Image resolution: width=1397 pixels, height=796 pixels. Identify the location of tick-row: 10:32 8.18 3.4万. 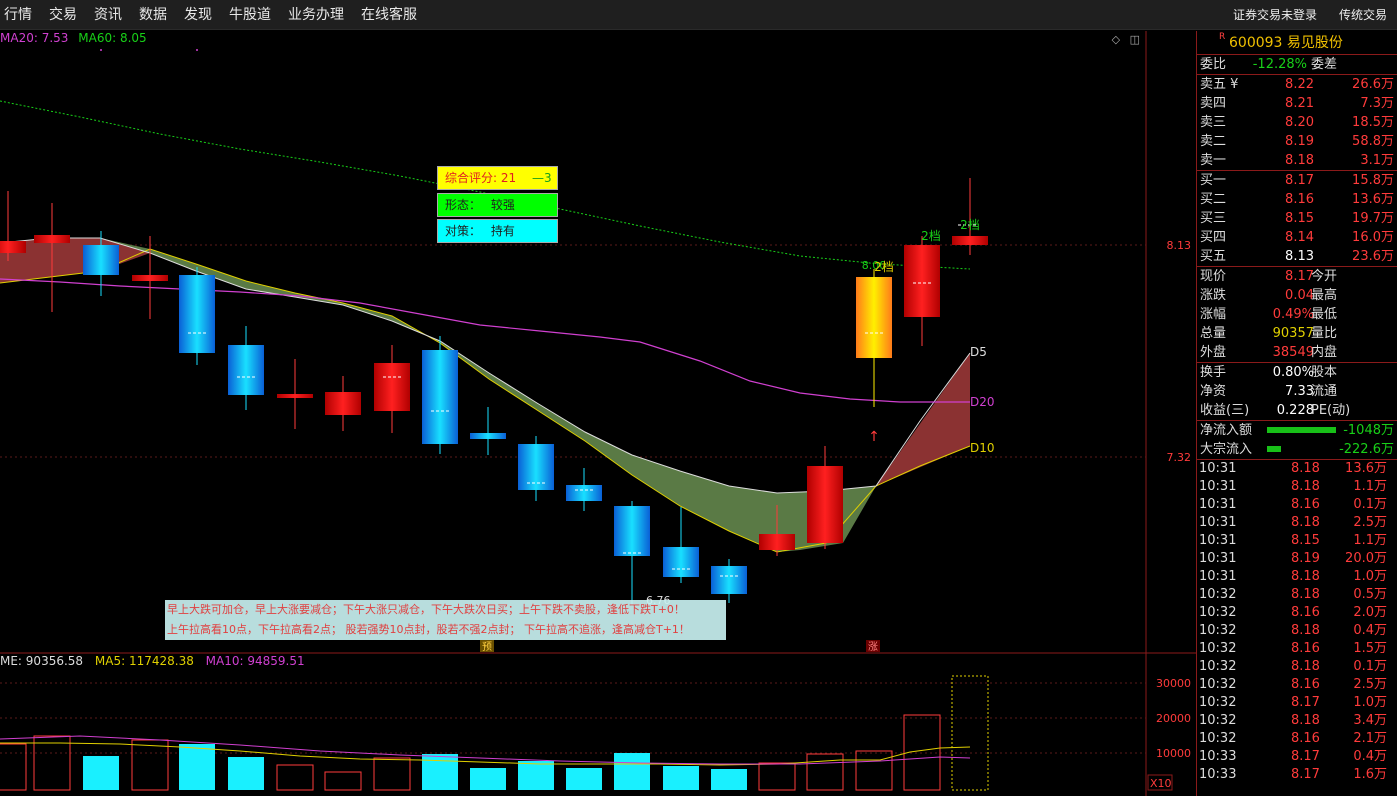
(1297, 721).